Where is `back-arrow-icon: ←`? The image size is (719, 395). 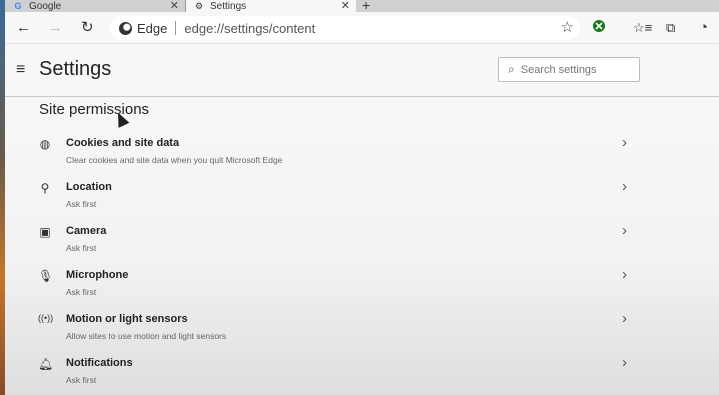
back-arrow-icon: ← is located at coordinates (23, 28).